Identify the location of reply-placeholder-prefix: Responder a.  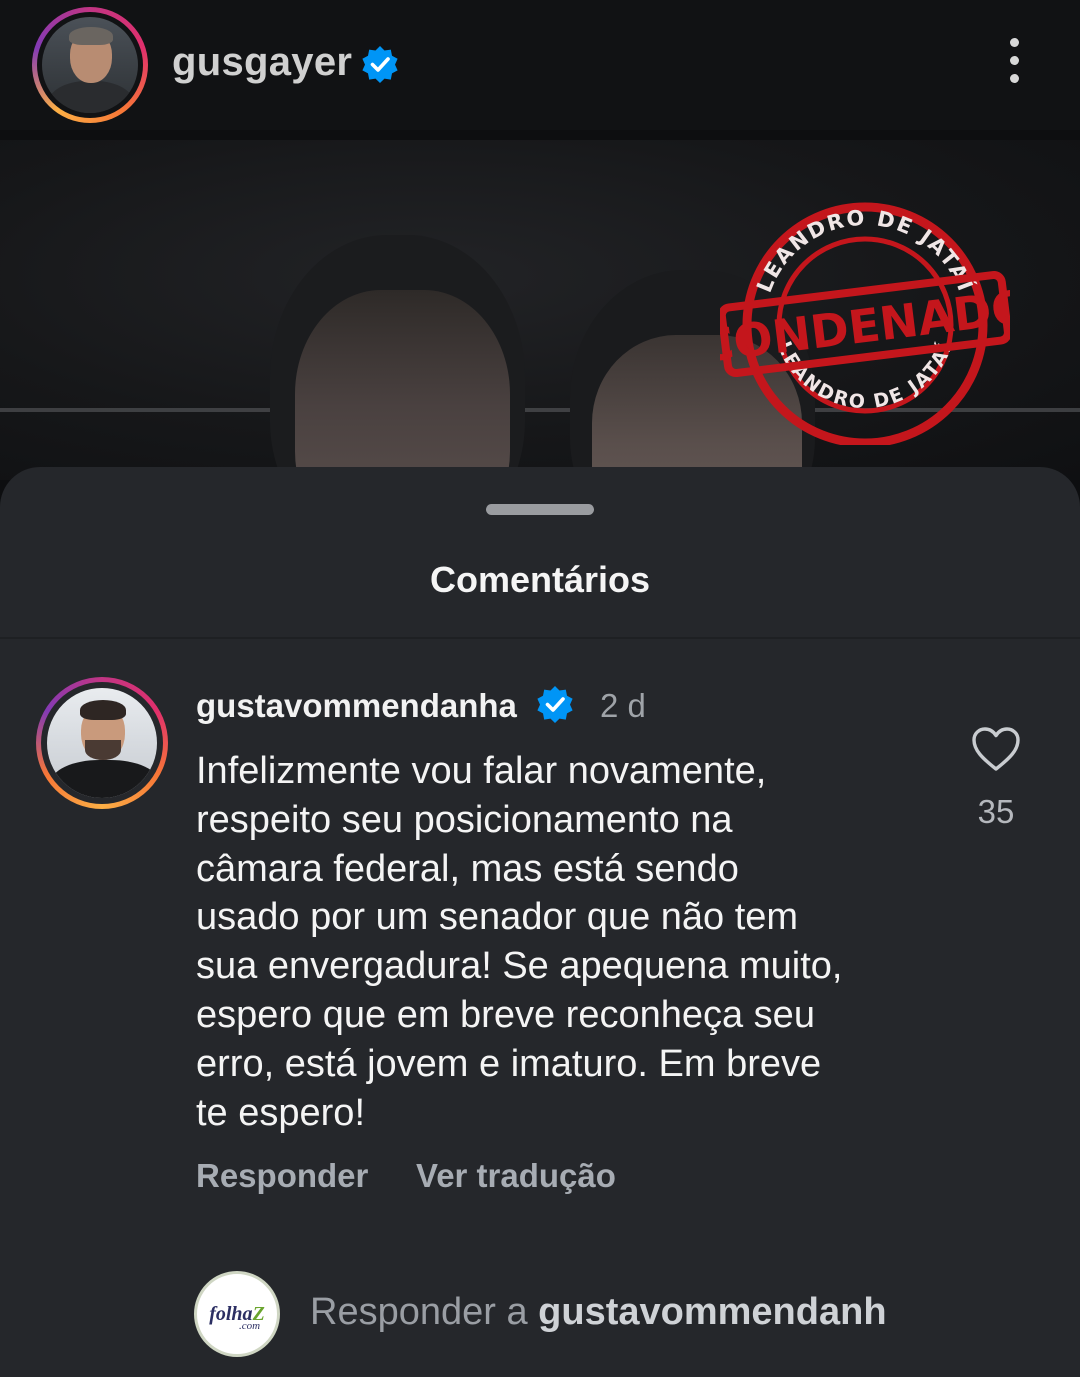
(419, 1312).